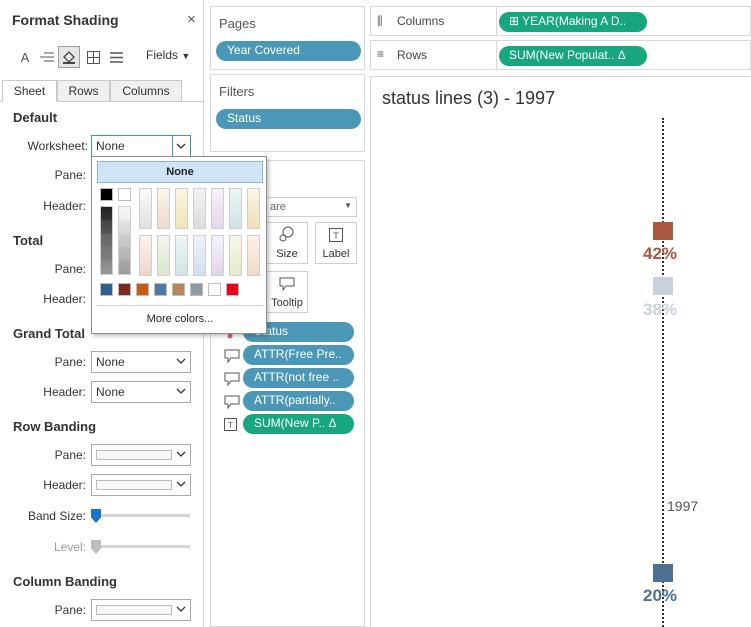 Image resolution: width=751 pixels, height=627 pixels. I want to click on panel-title: Format Shading, so click(65, 20).